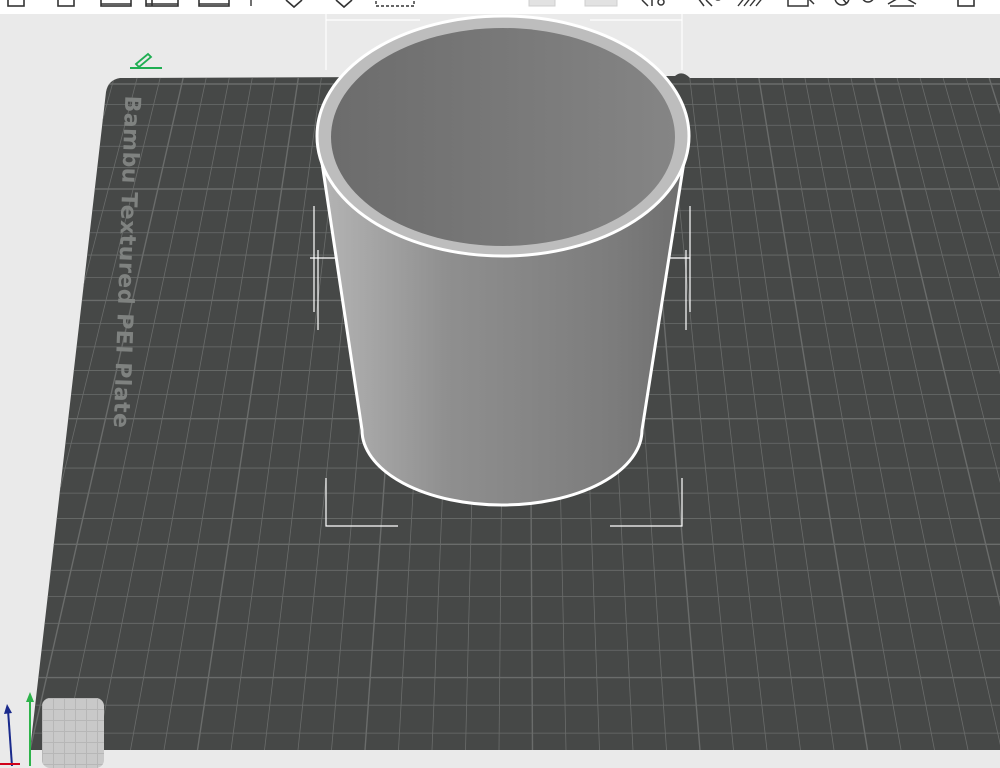 The image size is (1000, 768). What do you see at coordinates (869, 5) in the screenshot?
I see `variable-height-icon` at bounding box center [869, 5].